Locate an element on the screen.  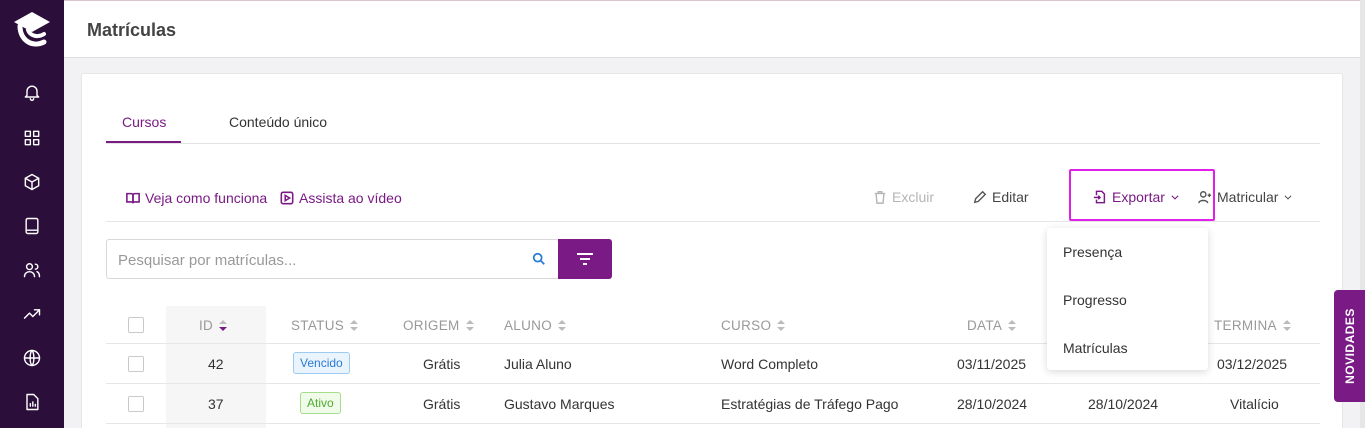
trash-icon is located at coordinates (880, 197).